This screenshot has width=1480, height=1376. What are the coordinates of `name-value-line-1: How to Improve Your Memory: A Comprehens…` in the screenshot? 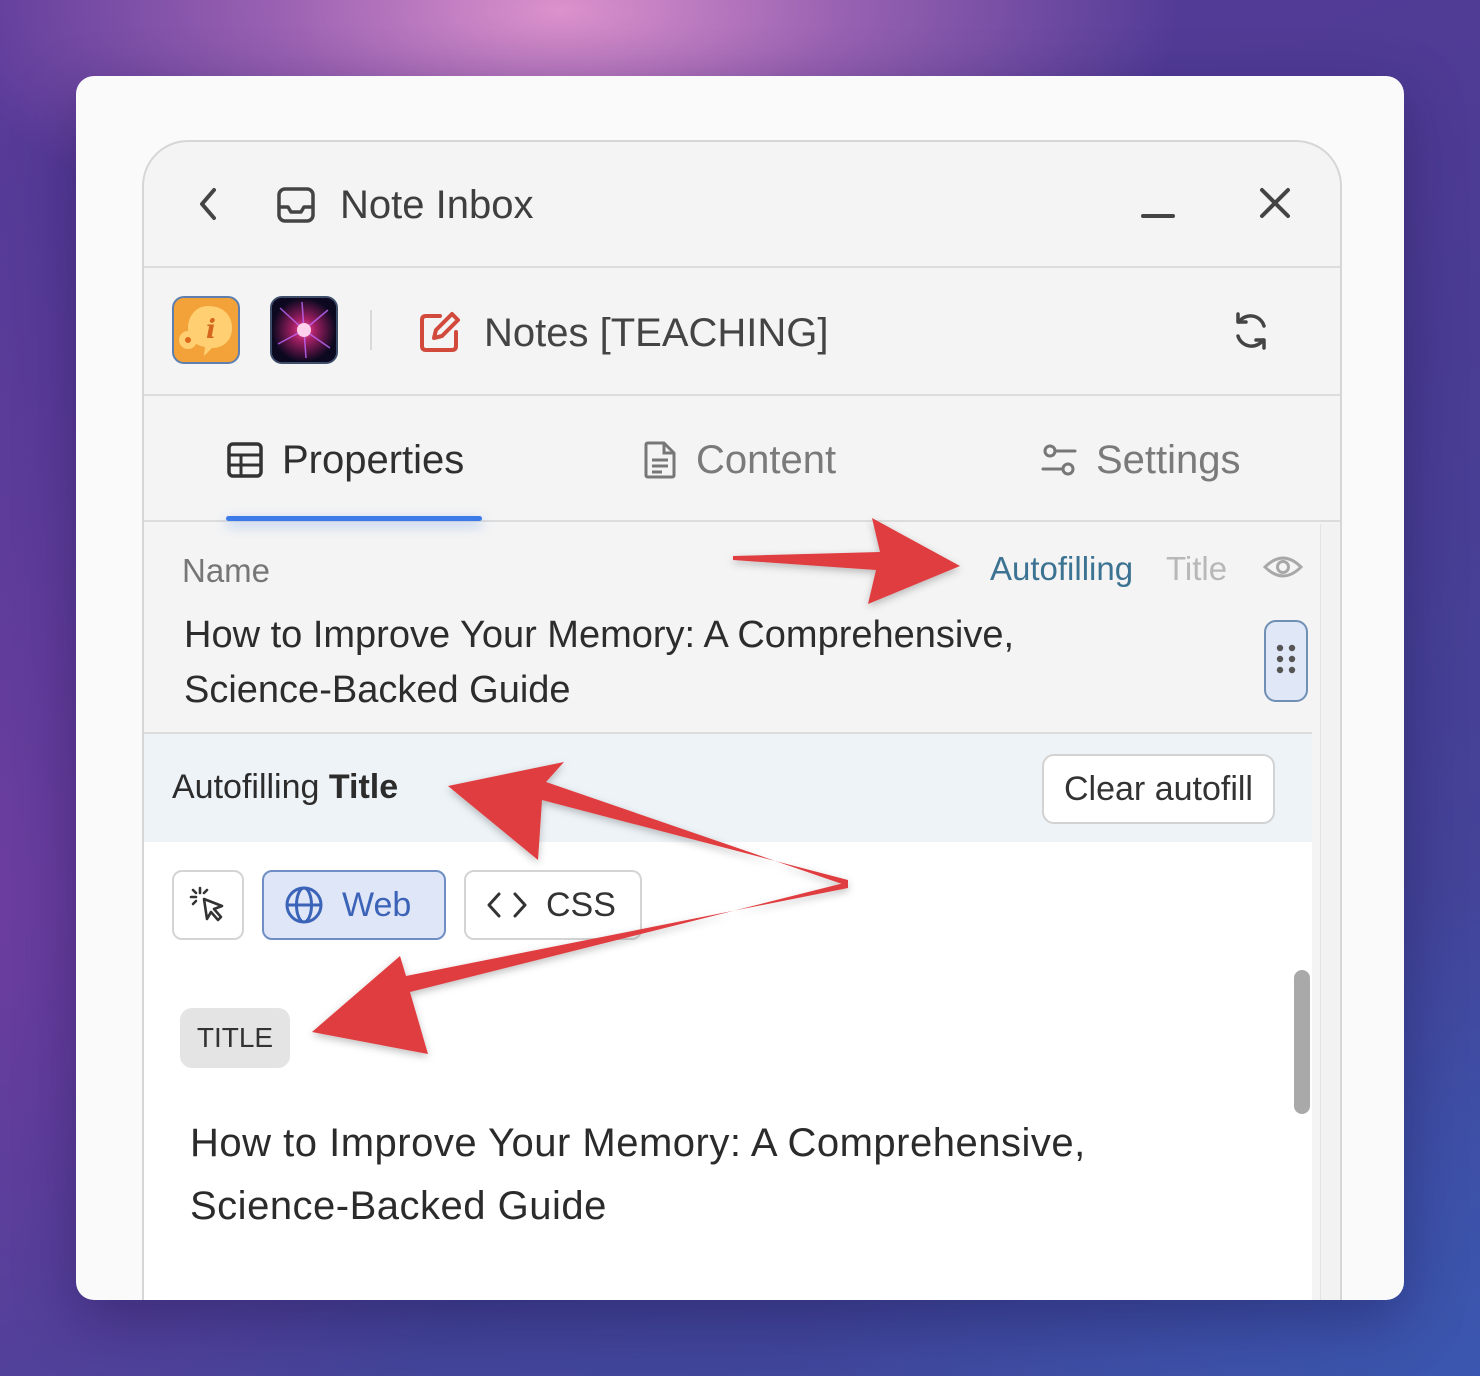 It's located at (599, 635).